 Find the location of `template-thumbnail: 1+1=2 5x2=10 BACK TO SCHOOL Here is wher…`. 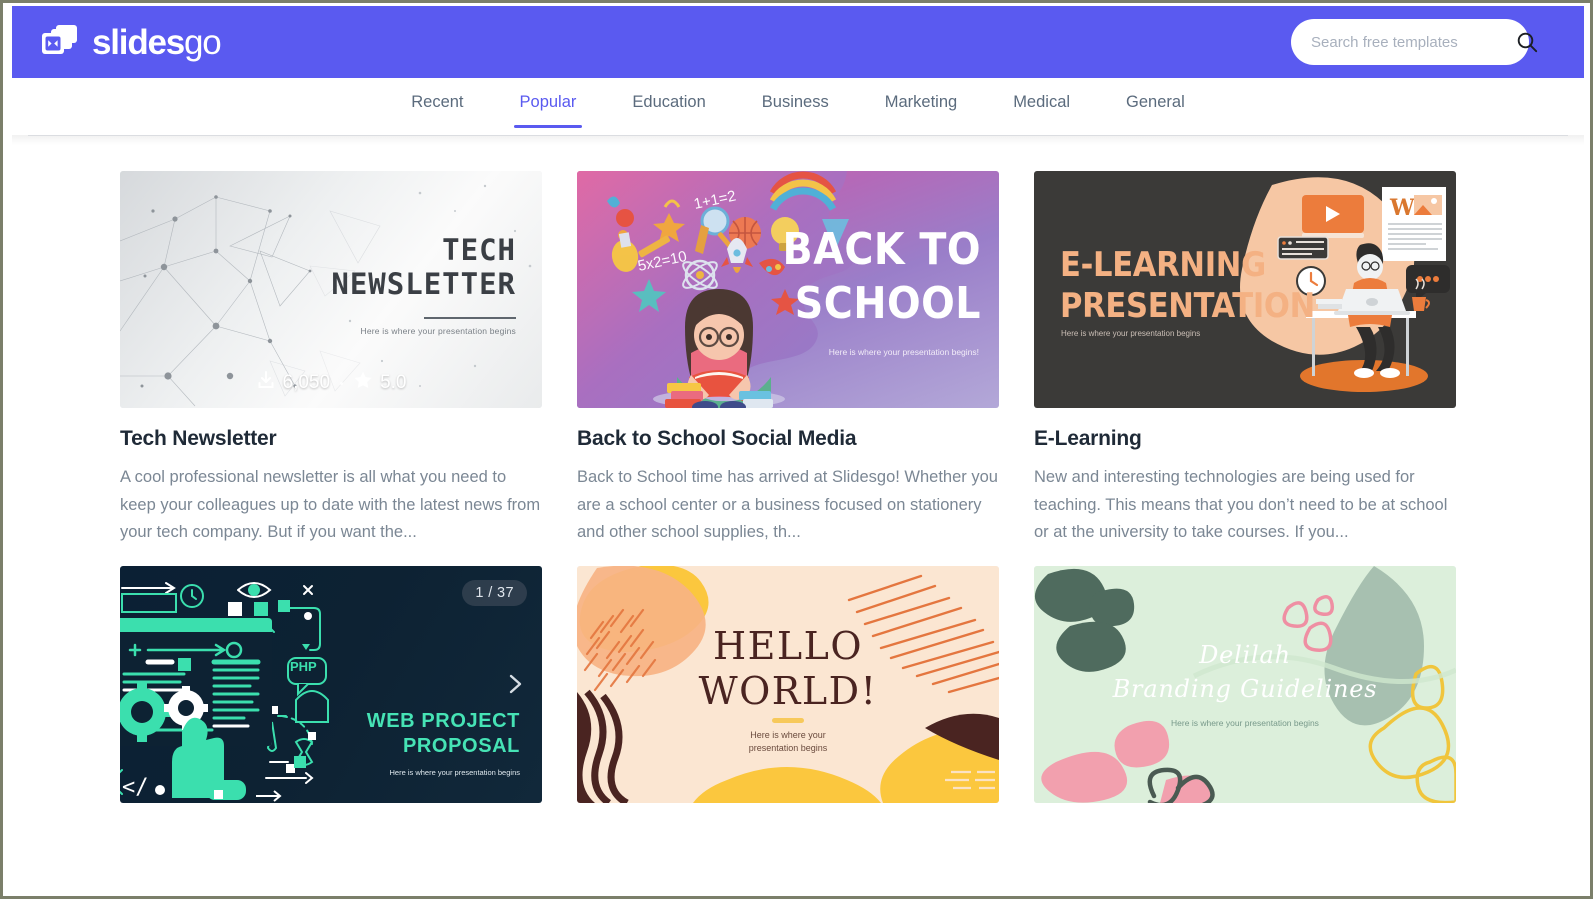

template-thumbnail: 1+1=2 5x2=10 BACK TO SCHOOL Here is wher… is located at coordinates (788, 289).